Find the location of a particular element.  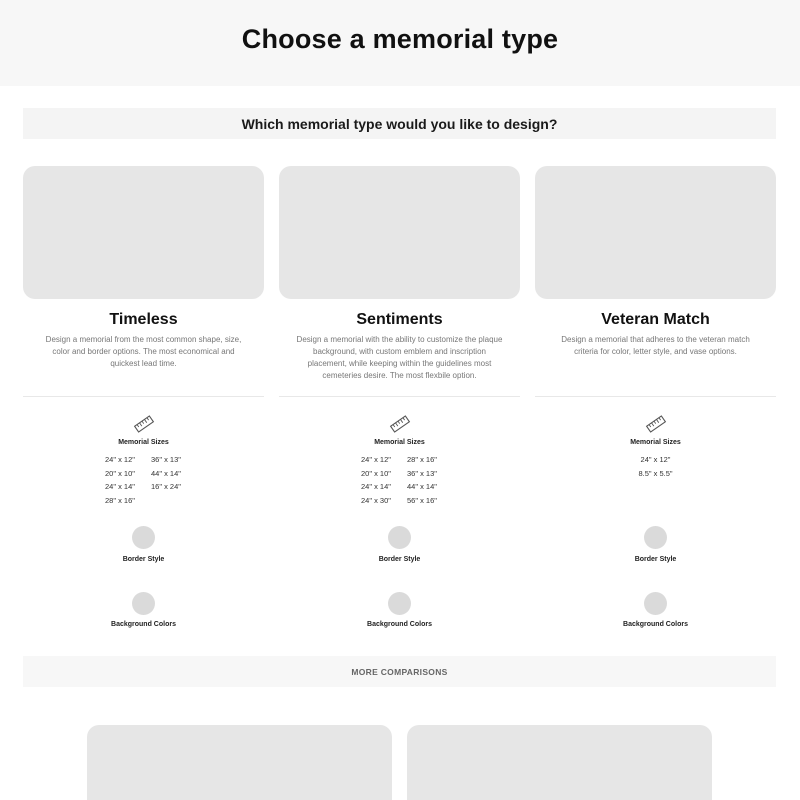

page-title: Choose a memorial type is located at coordinates (400, 39).